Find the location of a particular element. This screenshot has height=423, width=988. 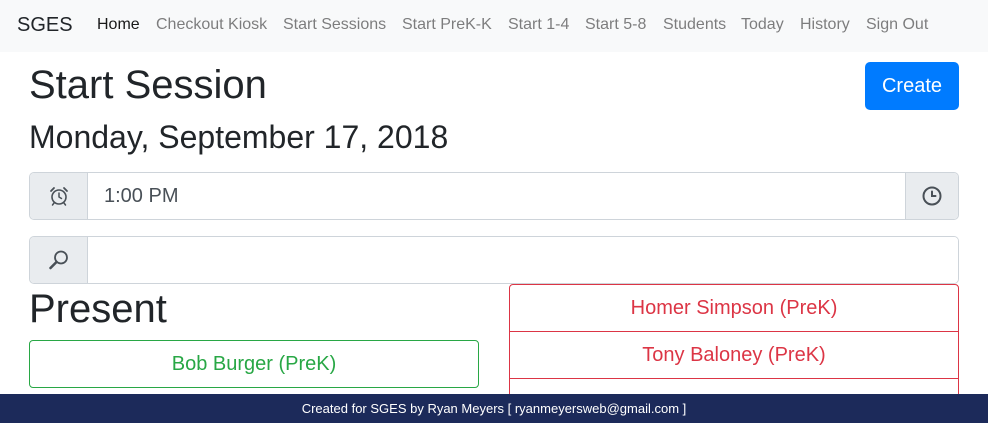

absent-student-list: Homer Simpson (PreK) Tony Baloney (PreK) is located at coordinates (734, 340).